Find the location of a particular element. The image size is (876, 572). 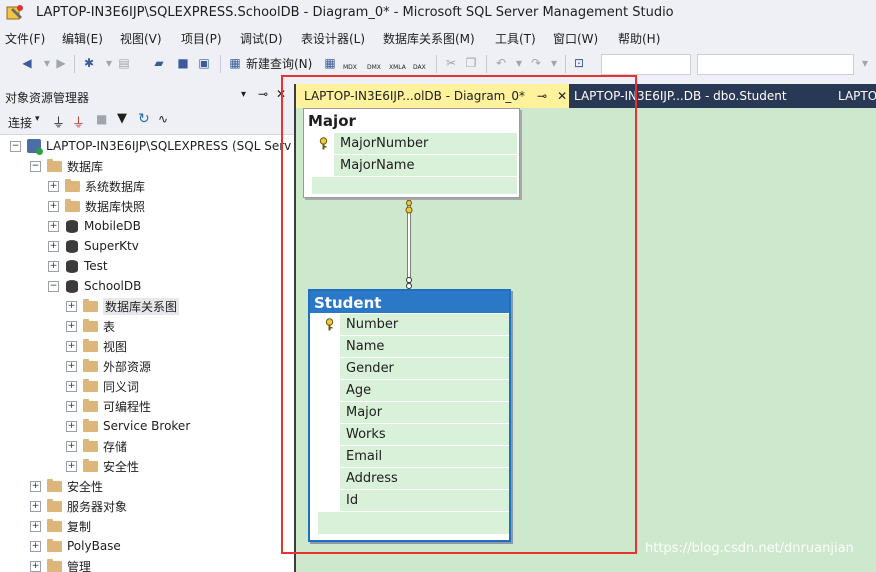

menu-file: 文件(F) is located at coordinates (25, 38).